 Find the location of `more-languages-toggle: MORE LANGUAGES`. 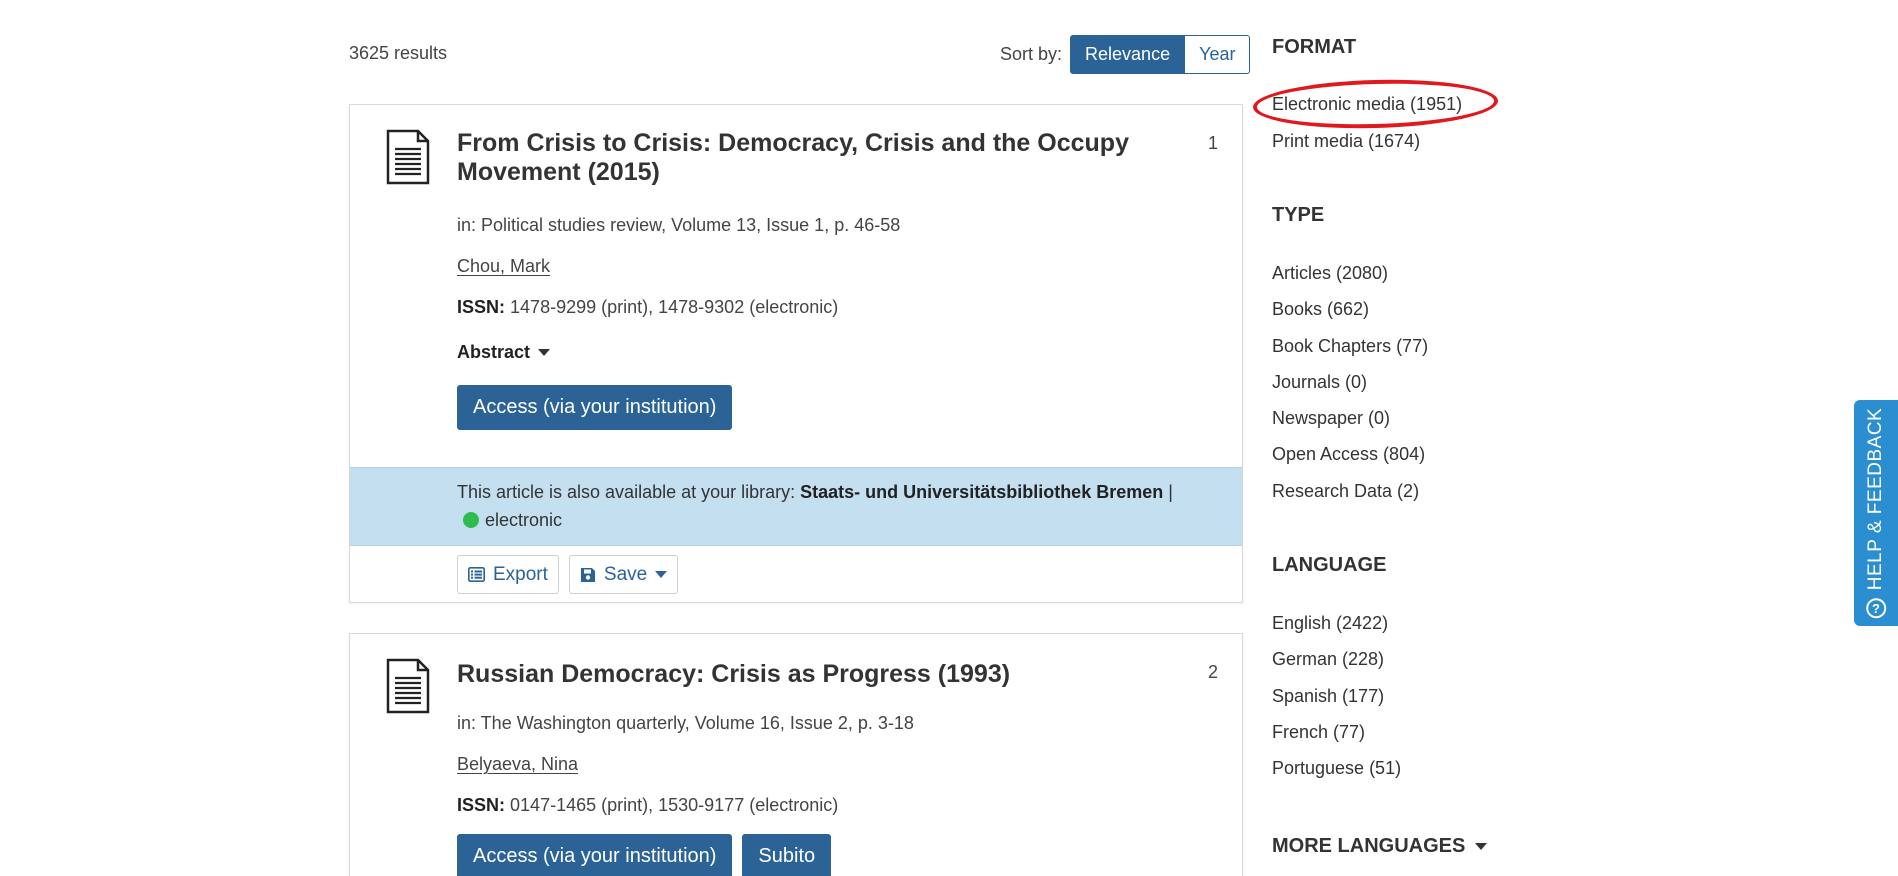

more-languages-toggle: MORE LANGUAGES is located at coordinates (1380, 846).